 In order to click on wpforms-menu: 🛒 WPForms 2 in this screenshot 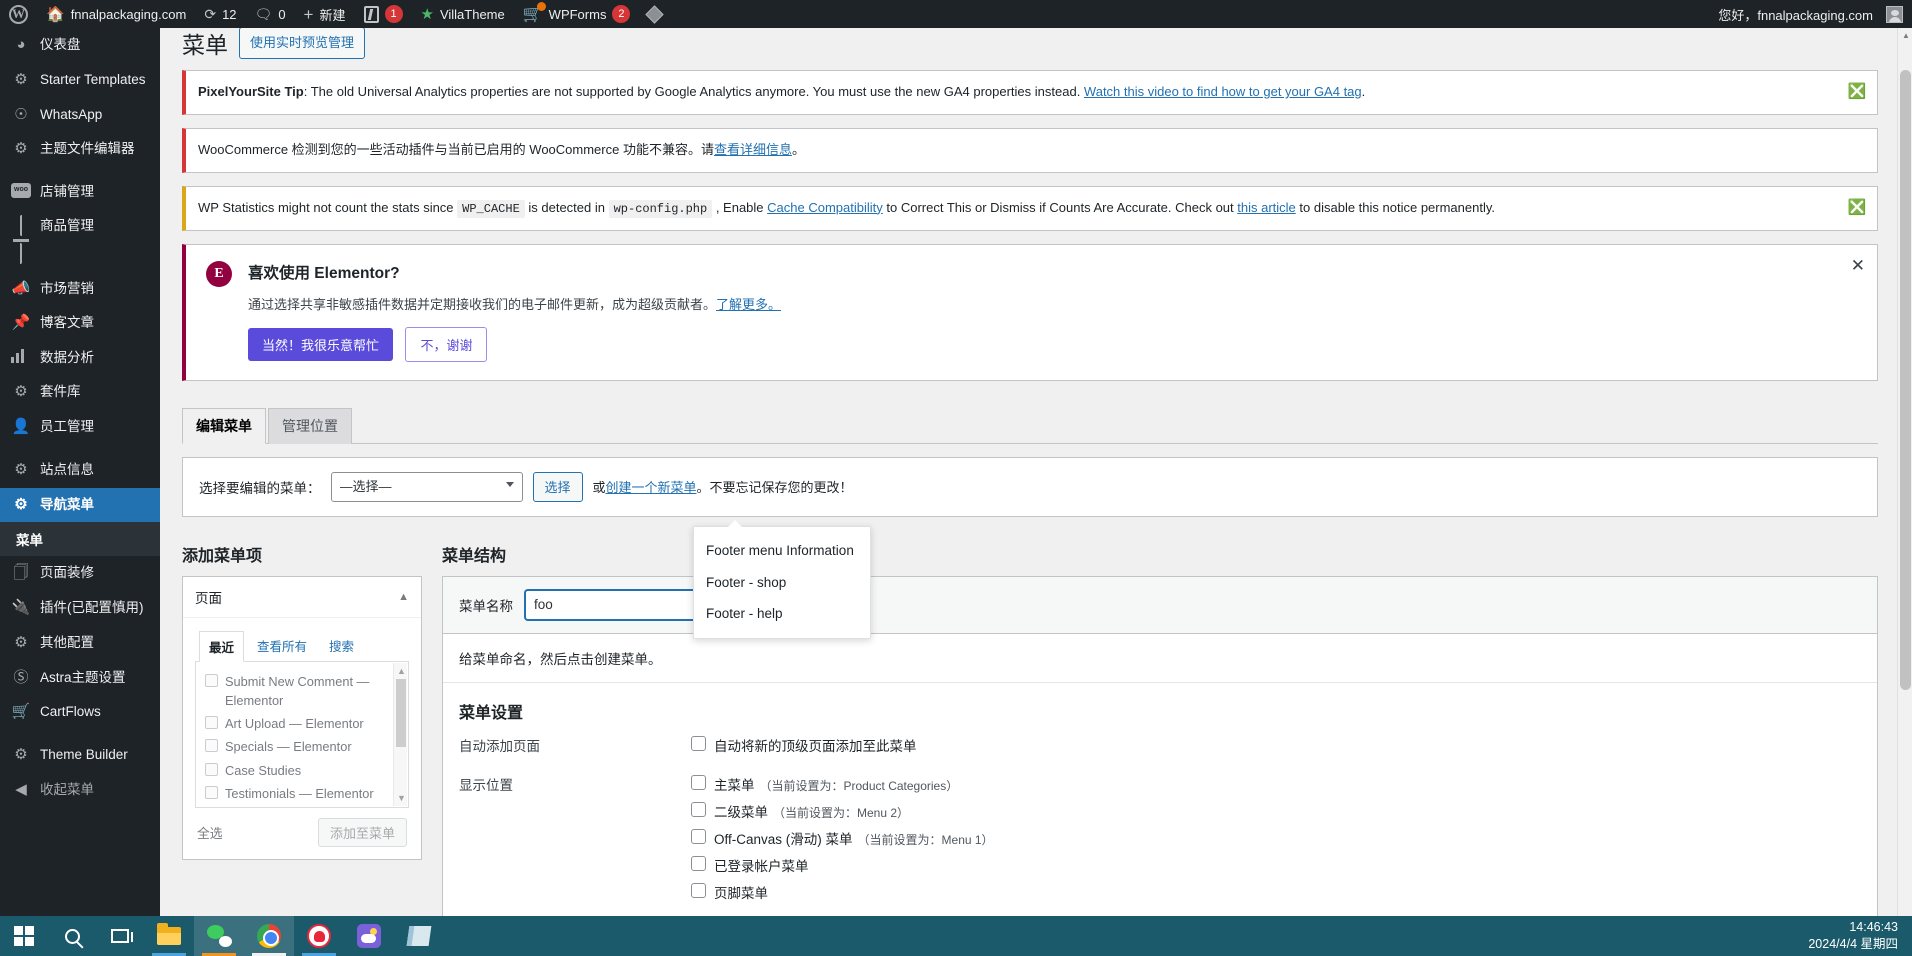, I will do `click(577, 14)`.